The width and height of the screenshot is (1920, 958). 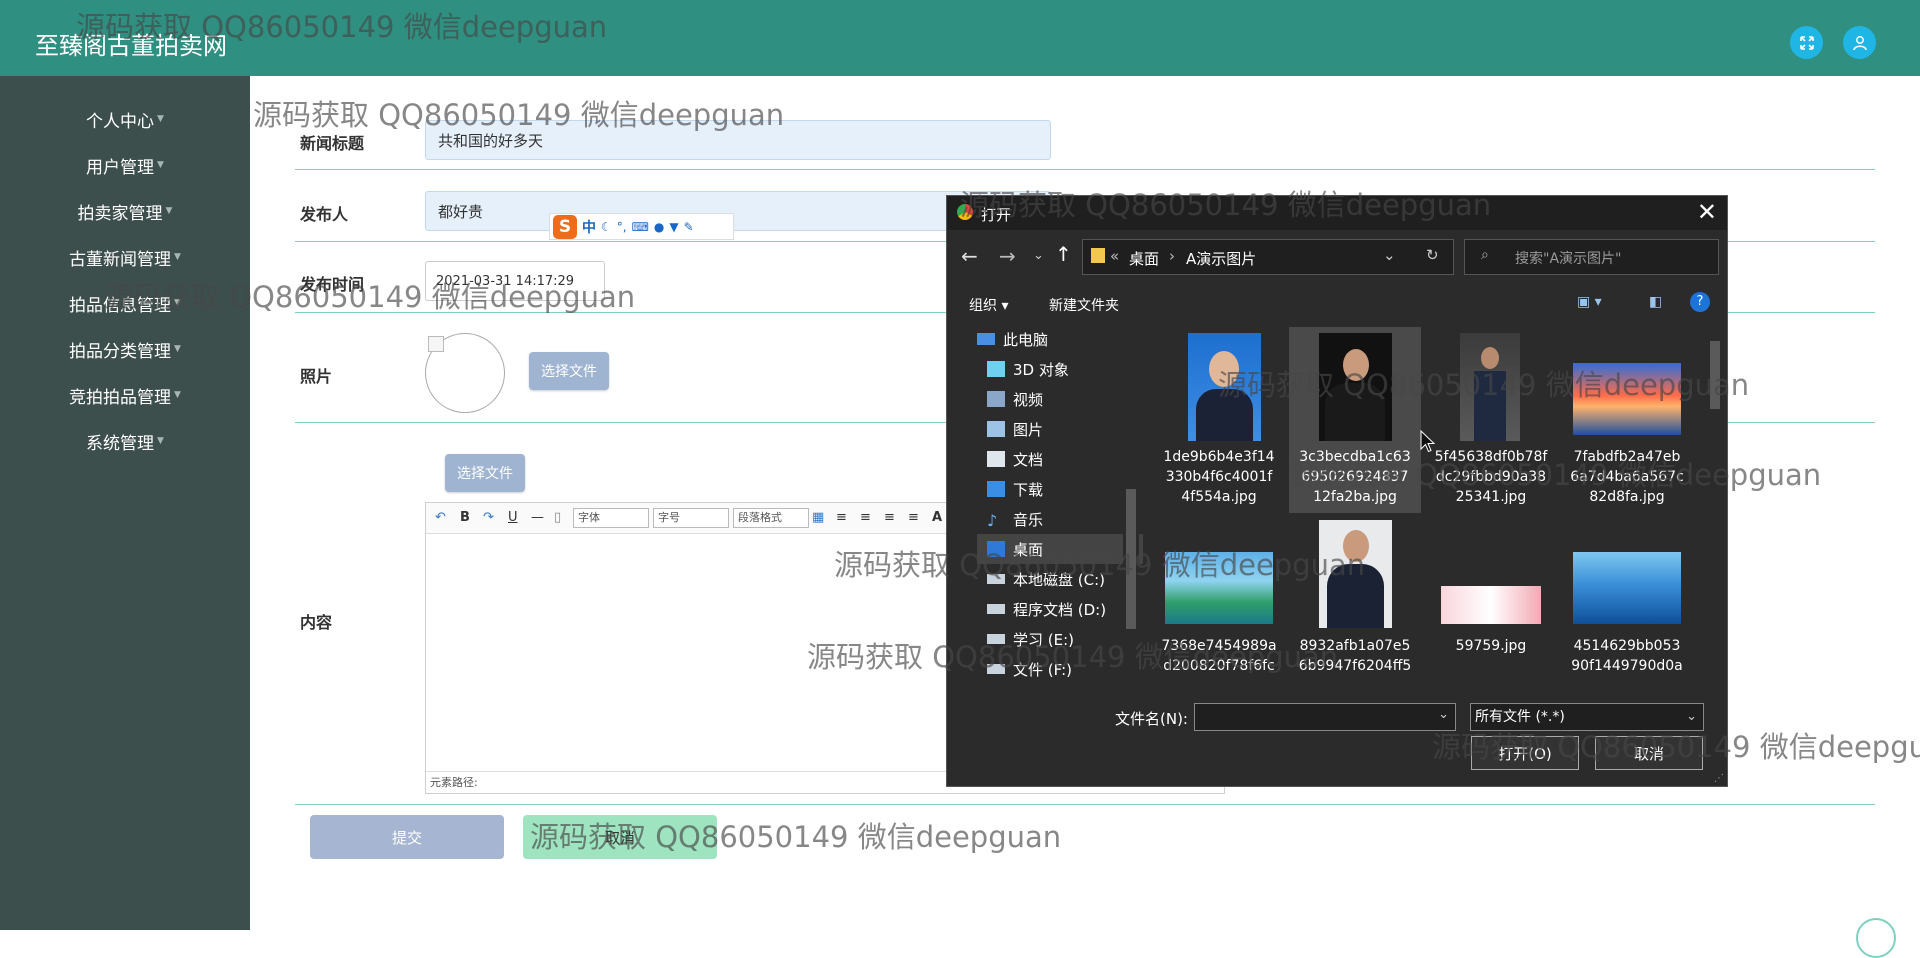 I want to click on nav-item-label: 音乐, so click(x=1028, y=519).